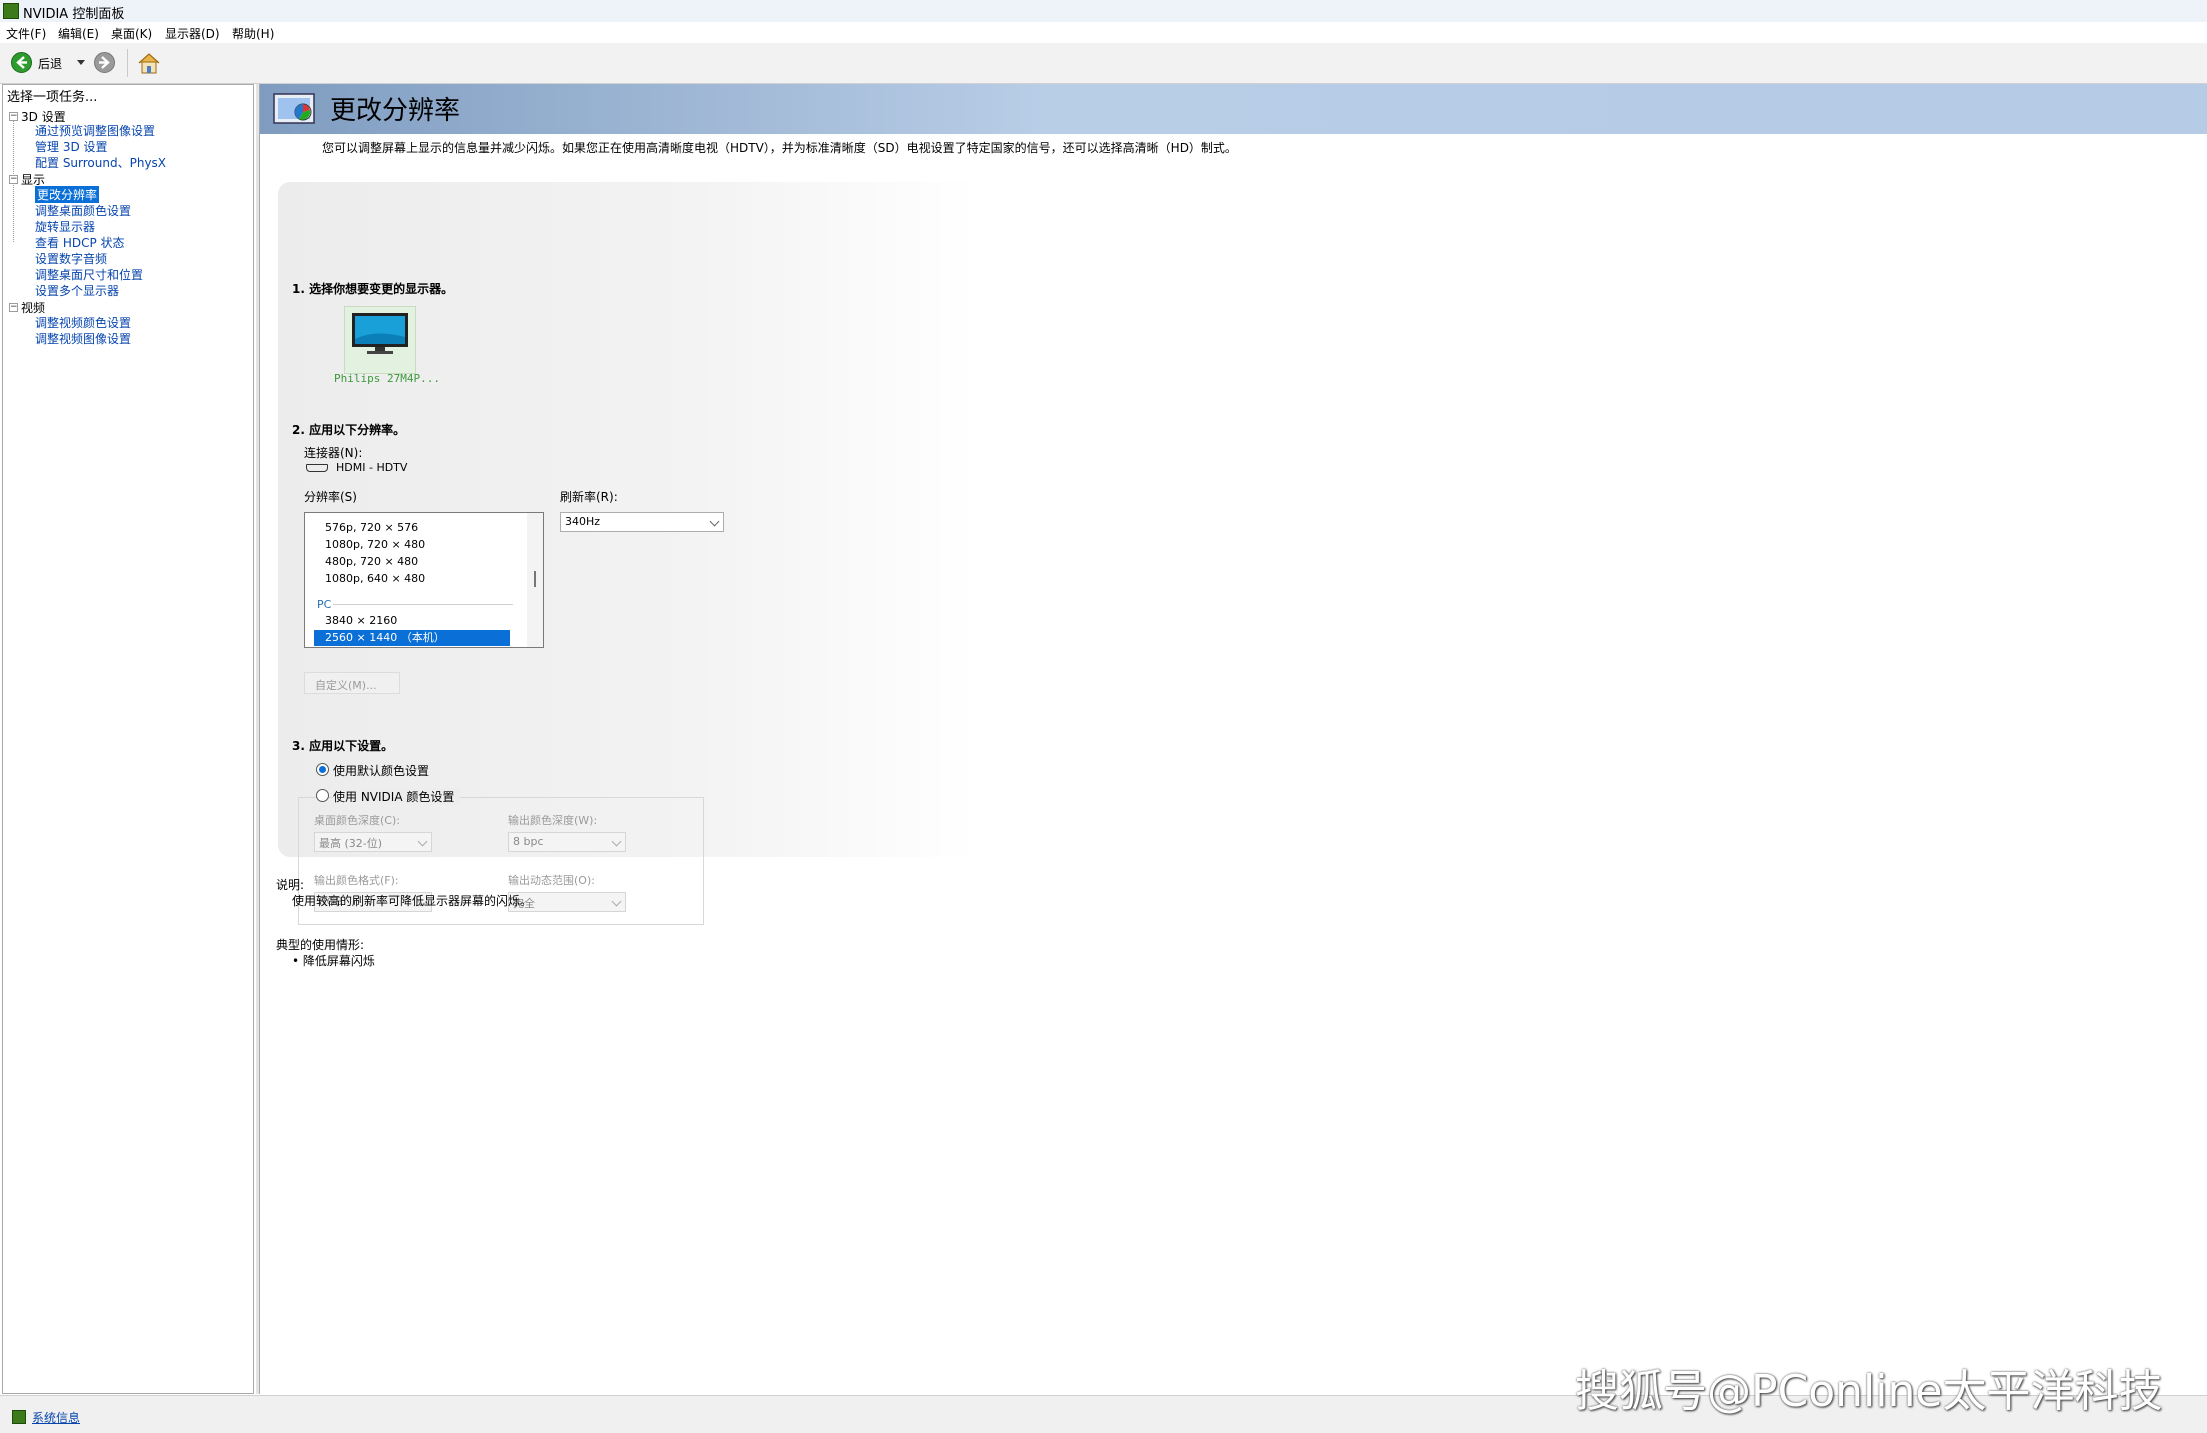 This screenshot has height=1433, width=2207. What do you see at coordinates (192, 33) in the screenshot?
I see `menu-display: 显示器(D)` at bounding box center [192, 33].